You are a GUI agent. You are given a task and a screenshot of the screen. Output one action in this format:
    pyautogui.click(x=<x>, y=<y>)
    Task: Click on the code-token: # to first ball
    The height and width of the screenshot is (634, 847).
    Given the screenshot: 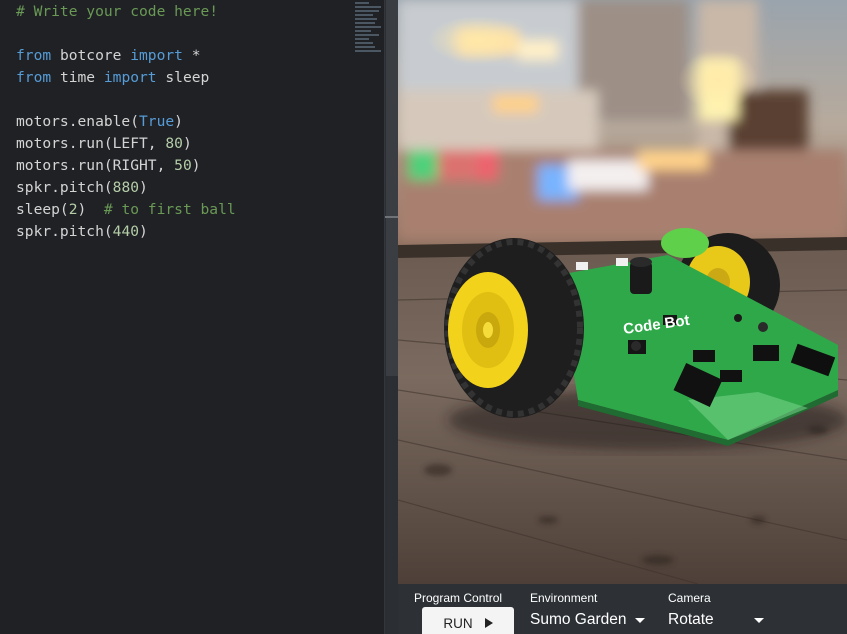 What is the action you would take?
    pyautogui.click(x=169, y=209)
    